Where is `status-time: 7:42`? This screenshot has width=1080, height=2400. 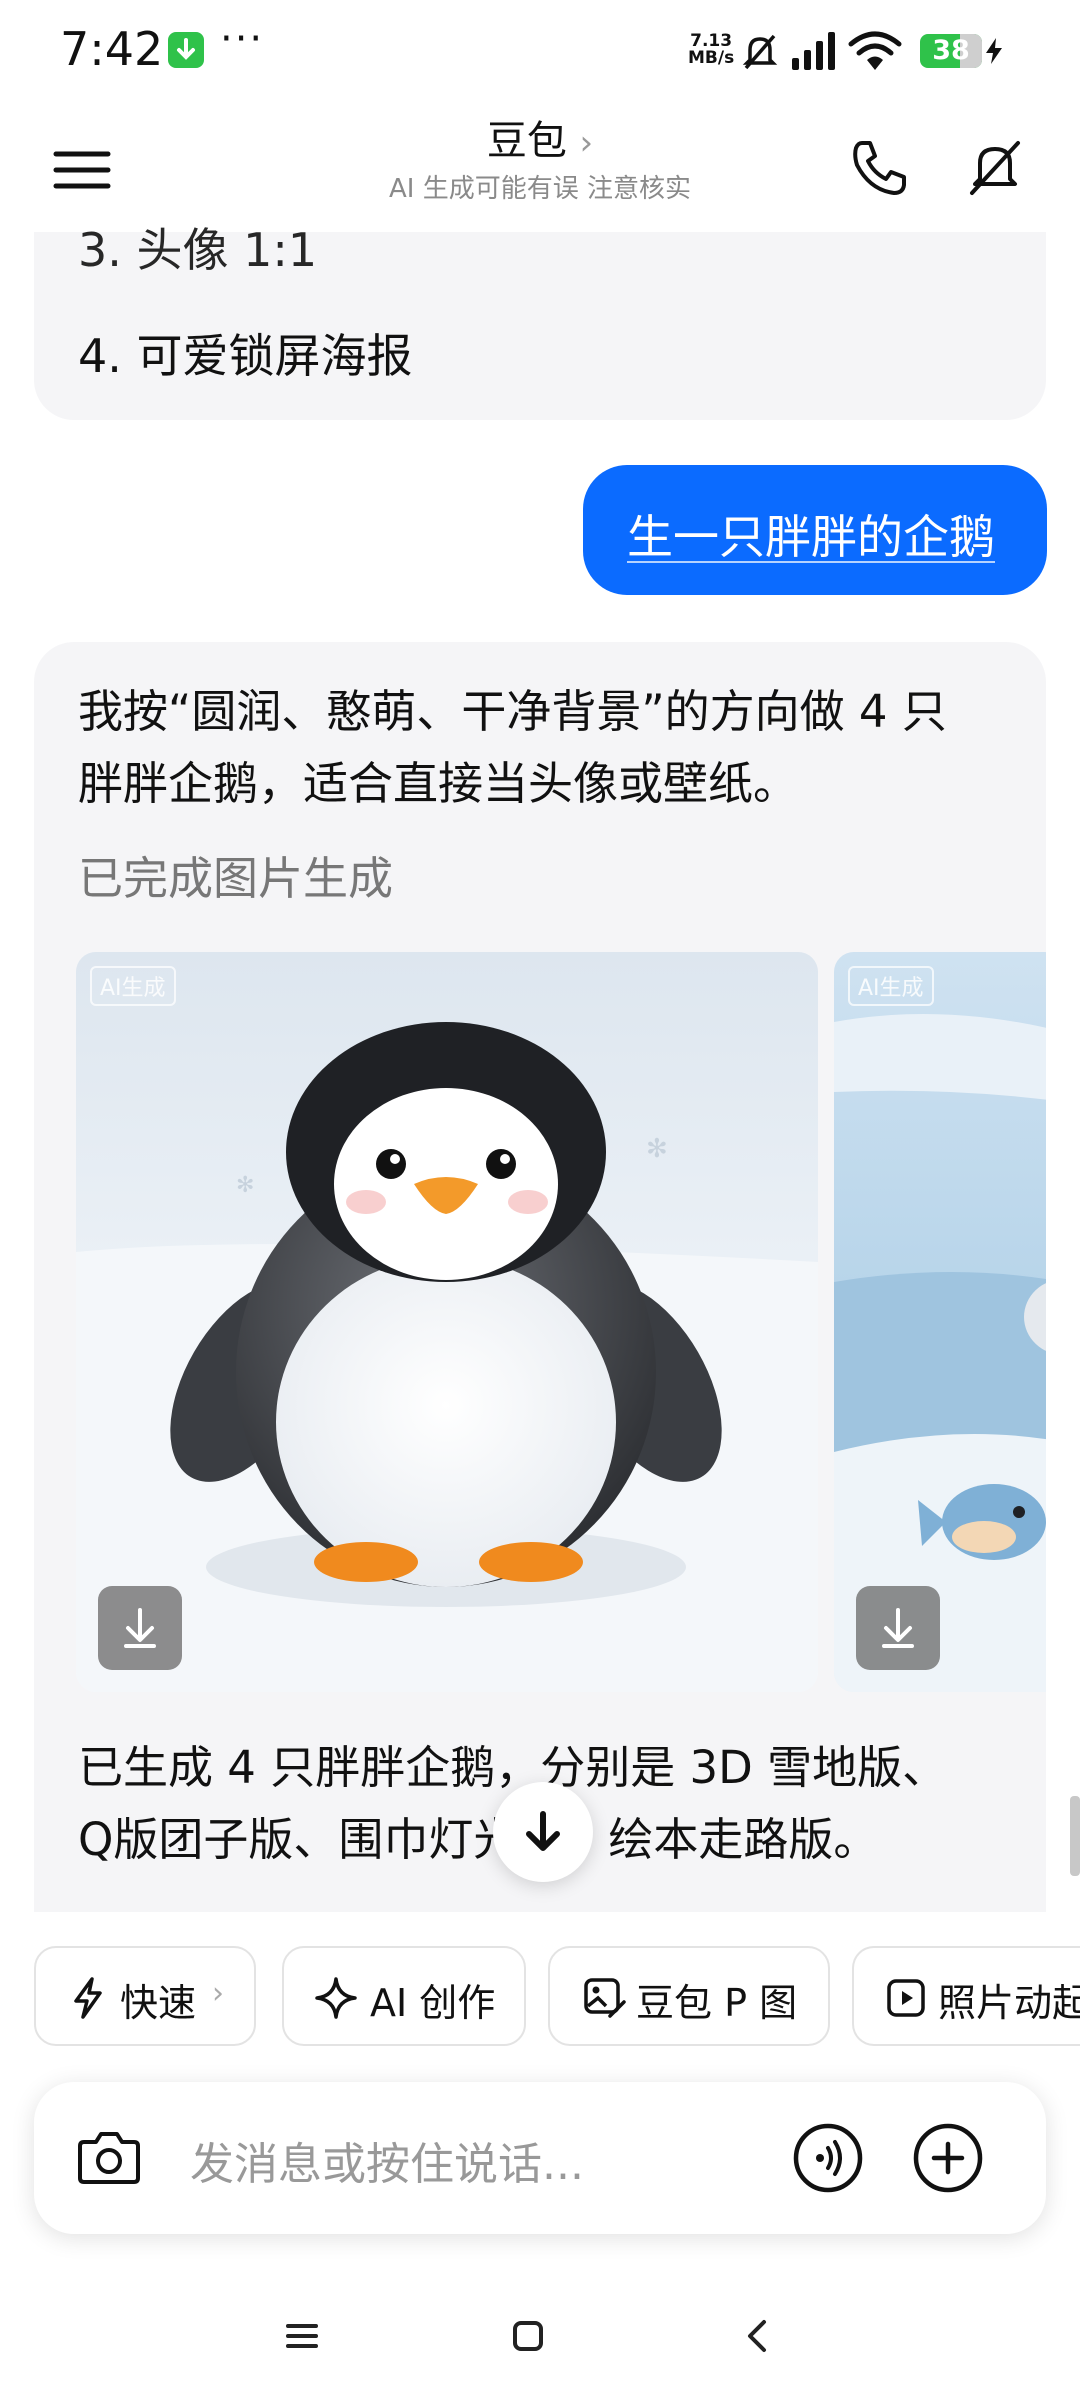
status-time: 7:42 is located at coordinates (112, 49).